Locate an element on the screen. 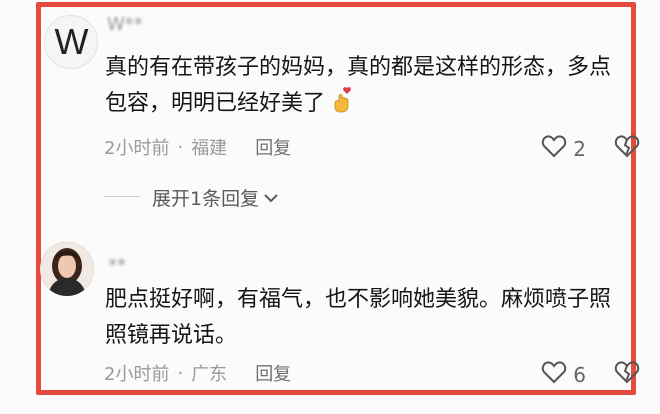 The height and width of the screenshot is (414, 660). avatar-letter: W is located at coordinates (71, 41).